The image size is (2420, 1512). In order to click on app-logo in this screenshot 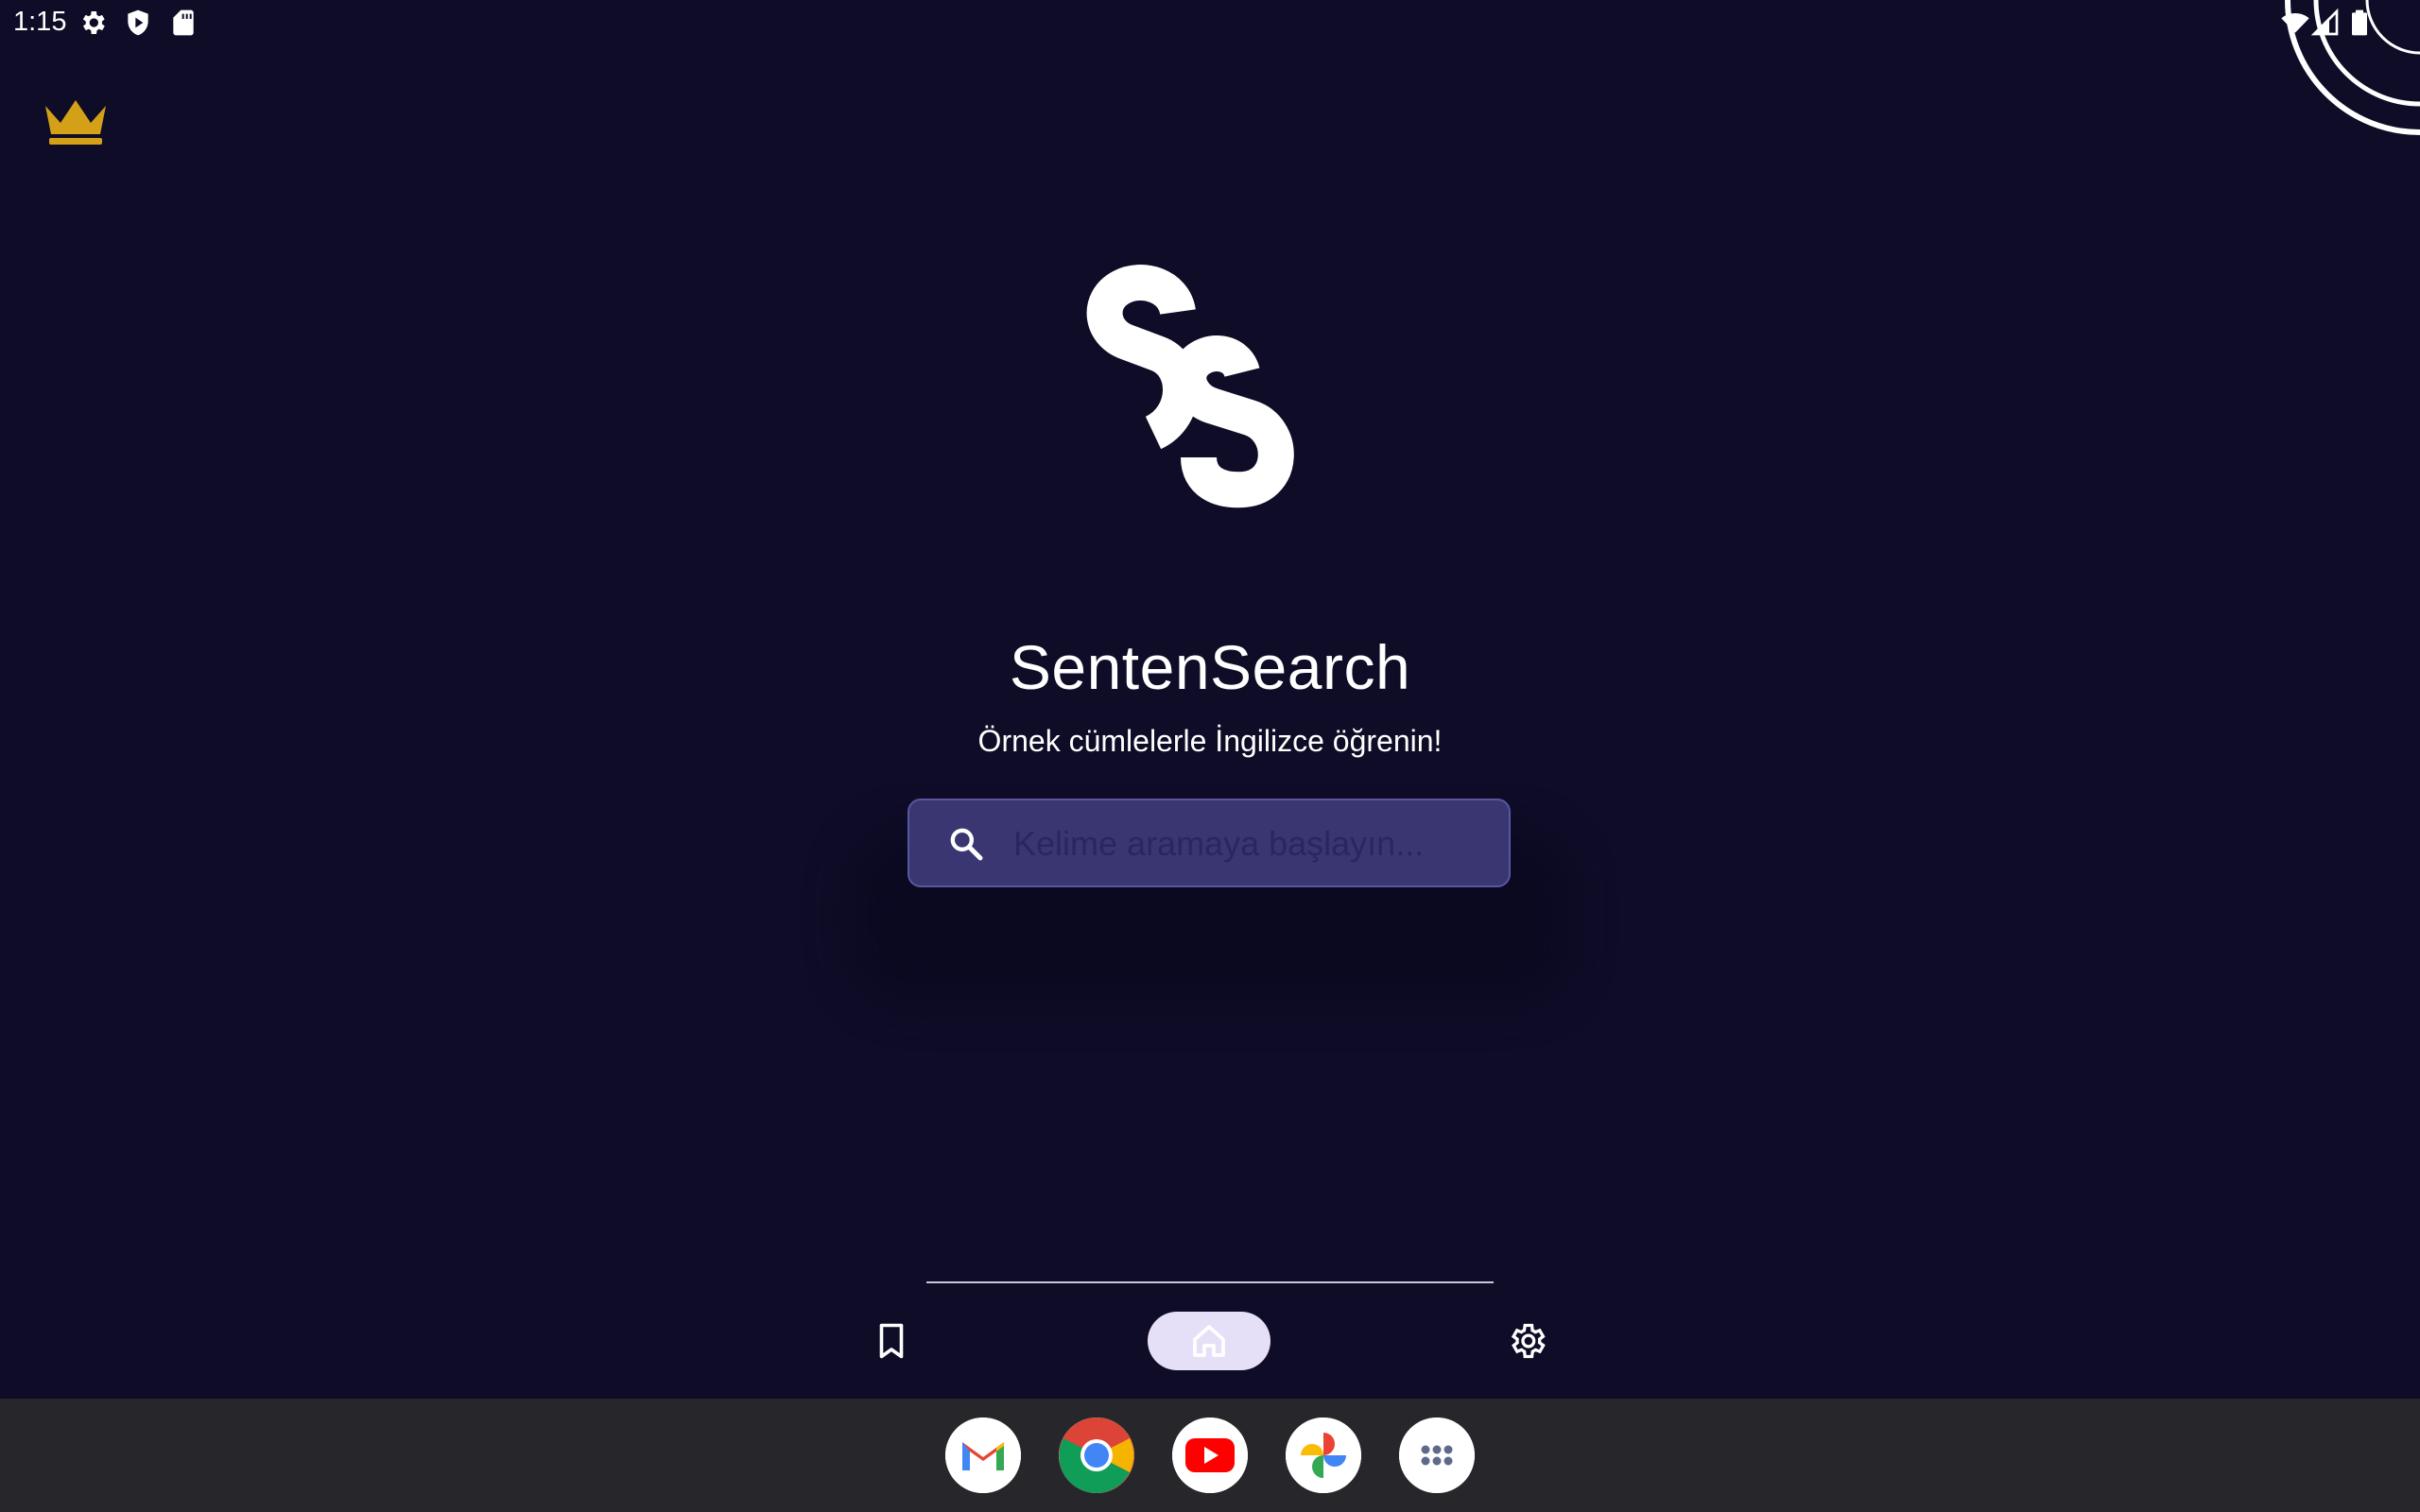, I will do `click(1210, 382)`.